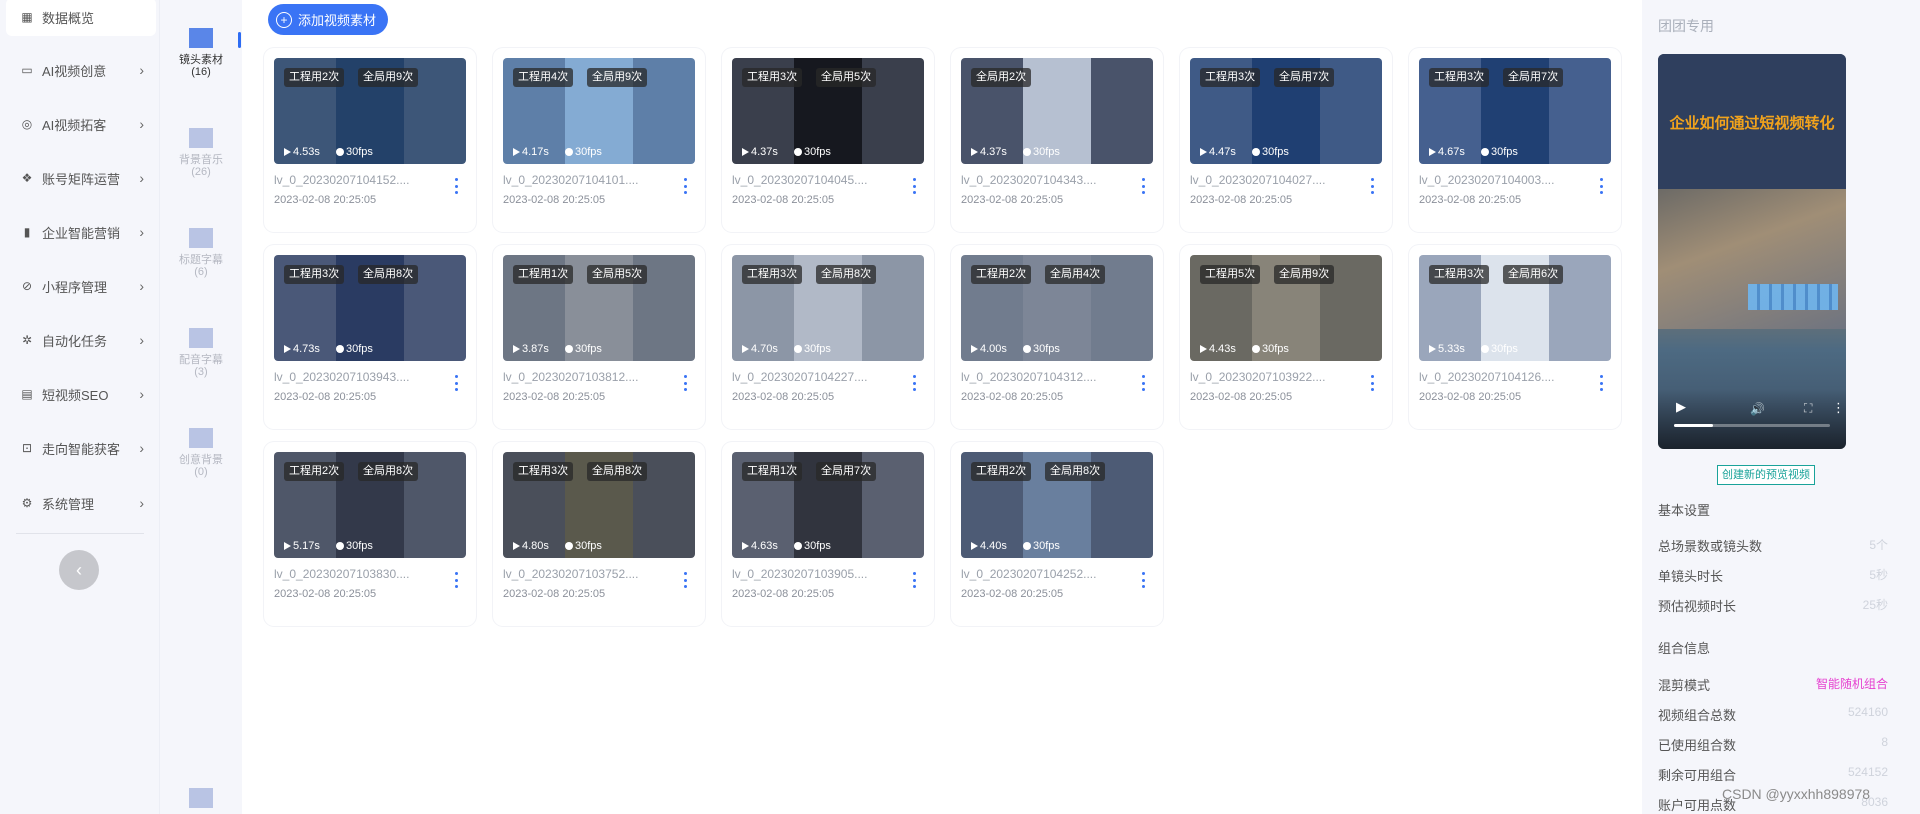  Describe the element at coordinates (201, 253) in the screenshot. I see `category-item: 标题字幕 (6)` at that location.